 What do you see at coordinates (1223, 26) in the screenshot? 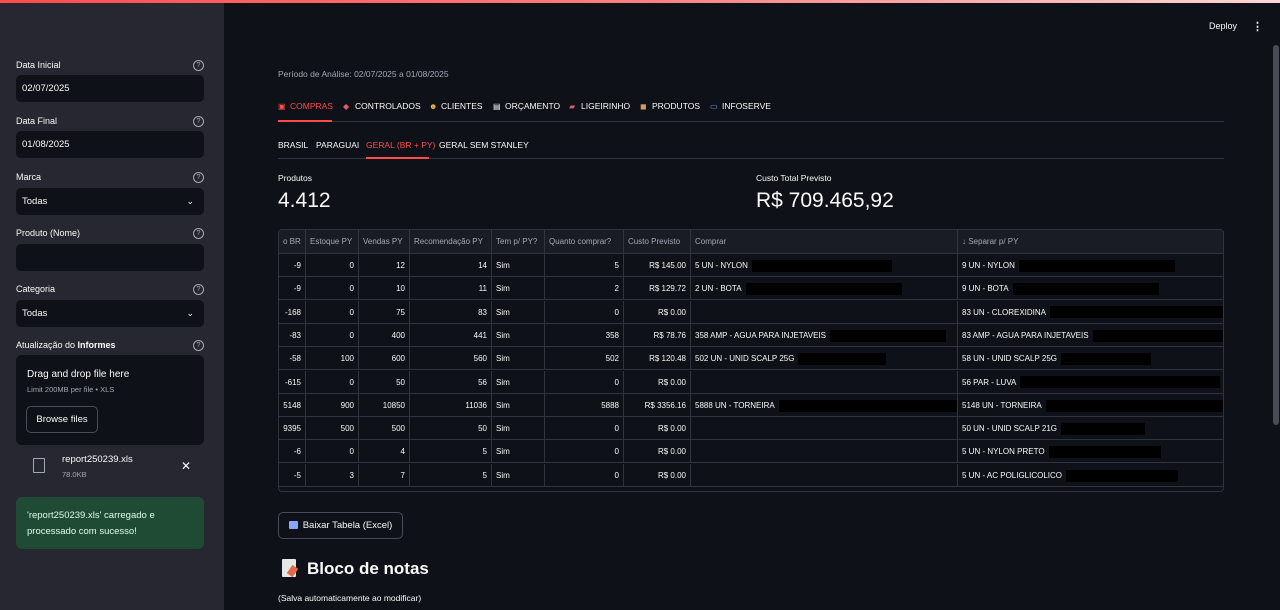
I see `deploy-button: Deploy` at bounding box center [1223, 26].